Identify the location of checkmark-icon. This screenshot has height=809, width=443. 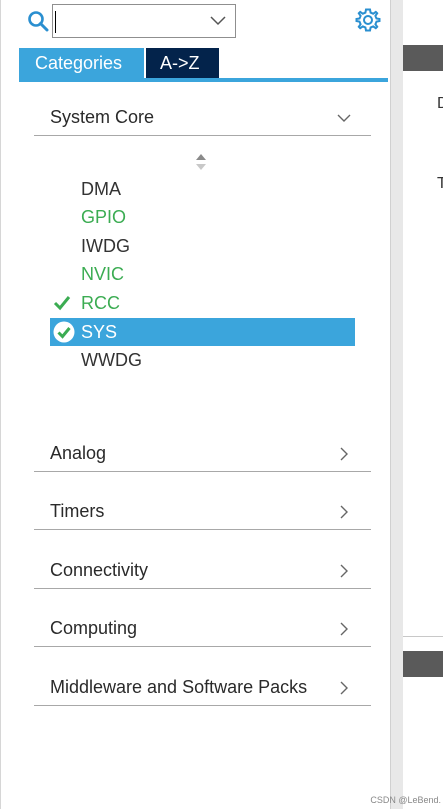
(62, 303).